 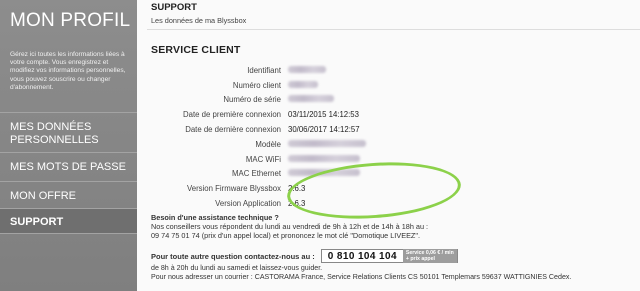 I want to click on info-label: MAC Ethernet, so click(x=256, y=174).